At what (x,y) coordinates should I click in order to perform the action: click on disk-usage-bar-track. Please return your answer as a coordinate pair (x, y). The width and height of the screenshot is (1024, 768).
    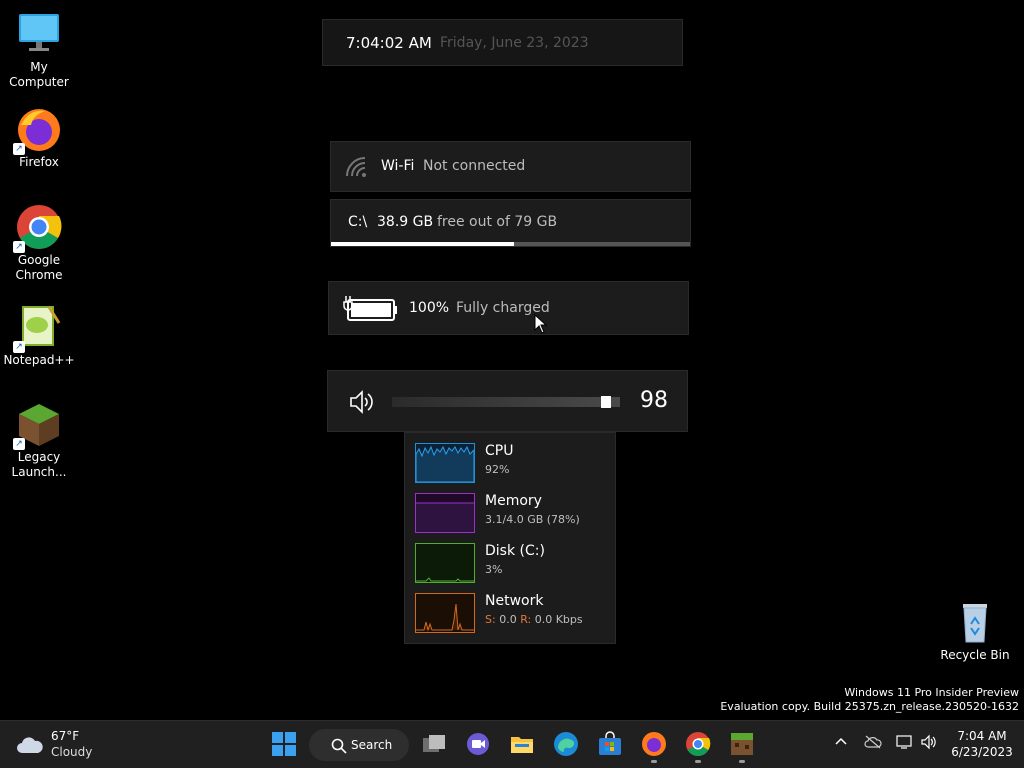
    Looking at the image, I should click on (510, 244).